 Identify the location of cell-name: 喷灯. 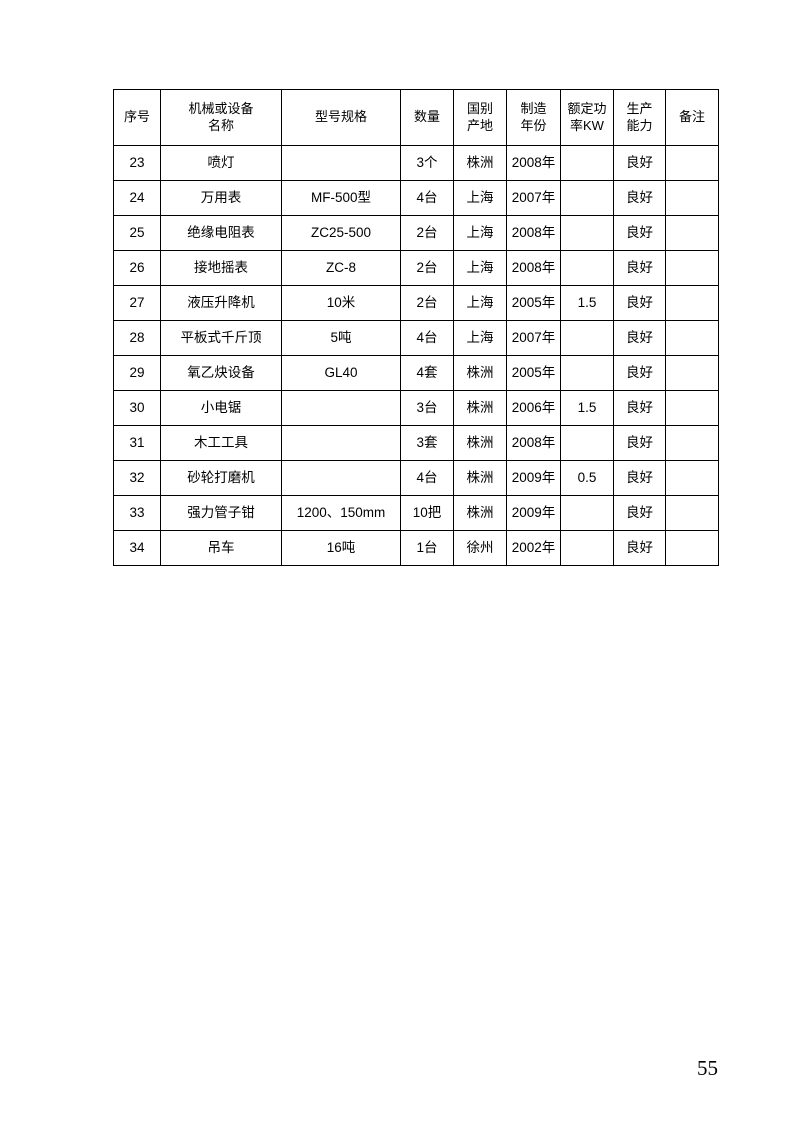
(221, 163).